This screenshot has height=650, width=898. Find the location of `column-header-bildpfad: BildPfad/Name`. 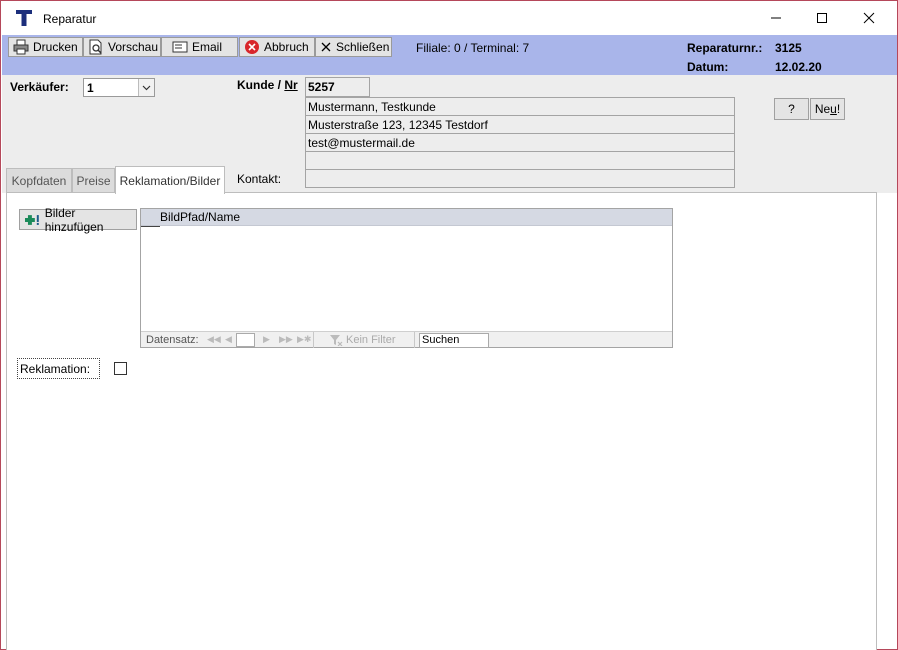

column-header-bildpfad: BildPfad/Name is located at coordinates (200, 217).